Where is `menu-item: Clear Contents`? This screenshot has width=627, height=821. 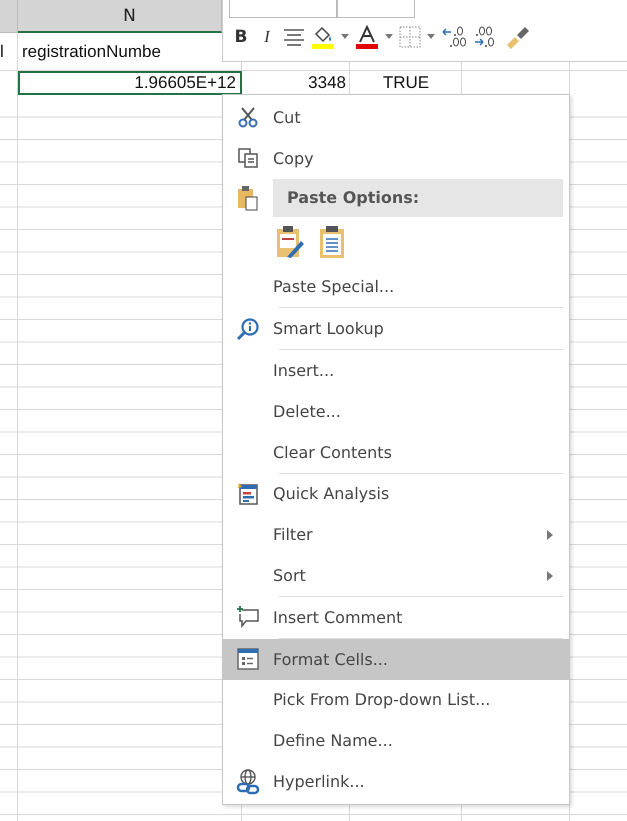 menu-item: Clear Contents is located at coordinates (396, 452).